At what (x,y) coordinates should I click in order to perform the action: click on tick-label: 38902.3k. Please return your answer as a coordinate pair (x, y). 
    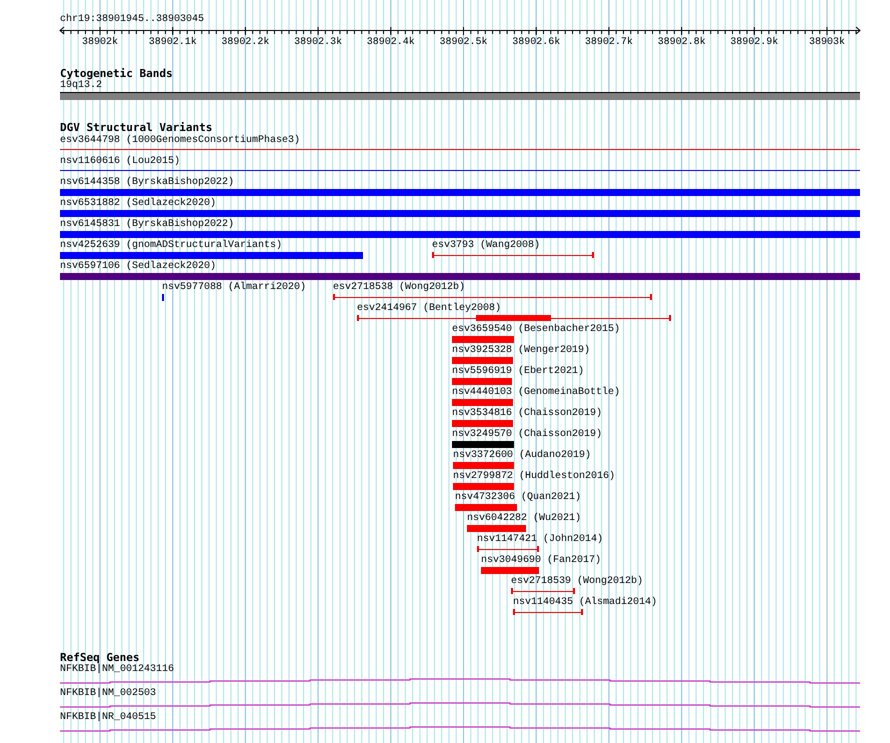
    Looking at the image, I should click on (318, 42).